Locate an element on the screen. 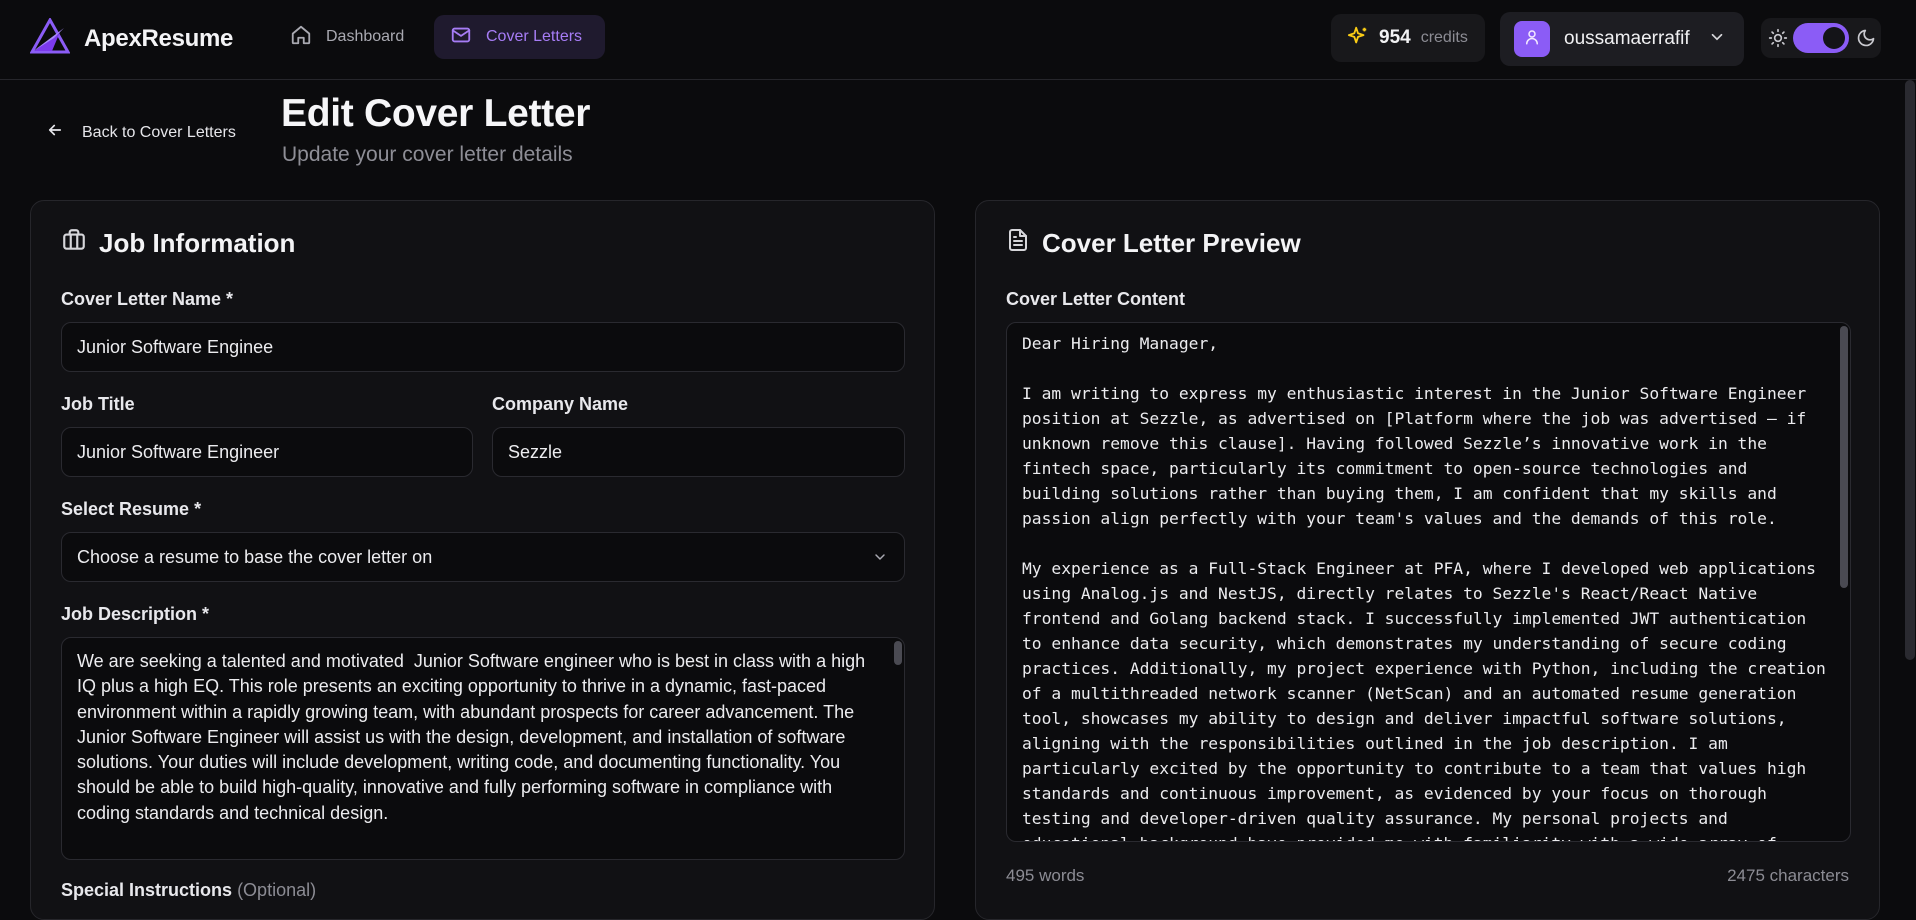  moon-icon is located at coordinates (1866, 40).